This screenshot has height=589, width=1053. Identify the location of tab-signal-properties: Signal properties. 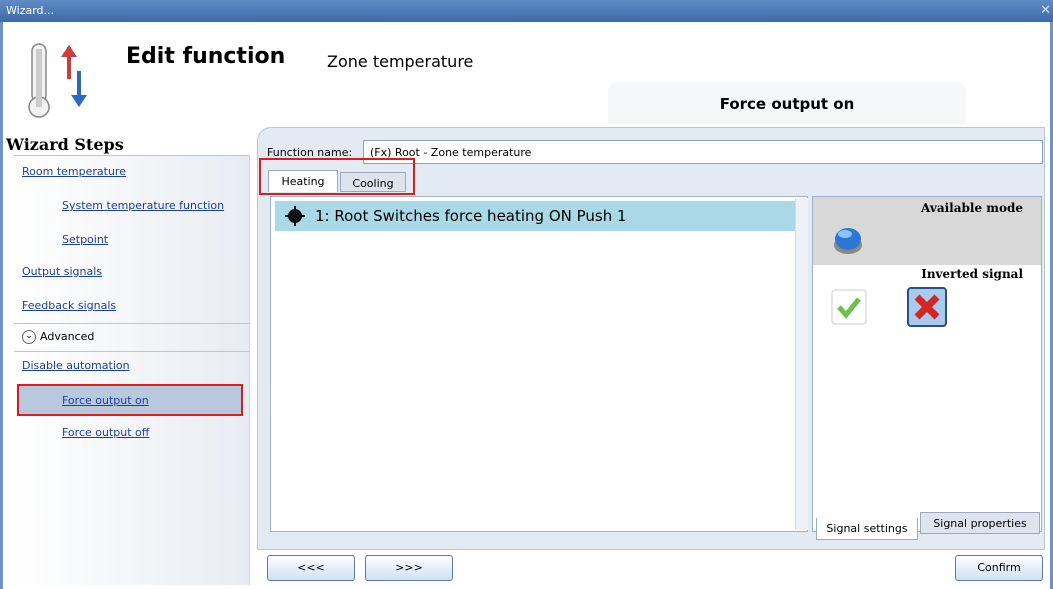
(980, 523).